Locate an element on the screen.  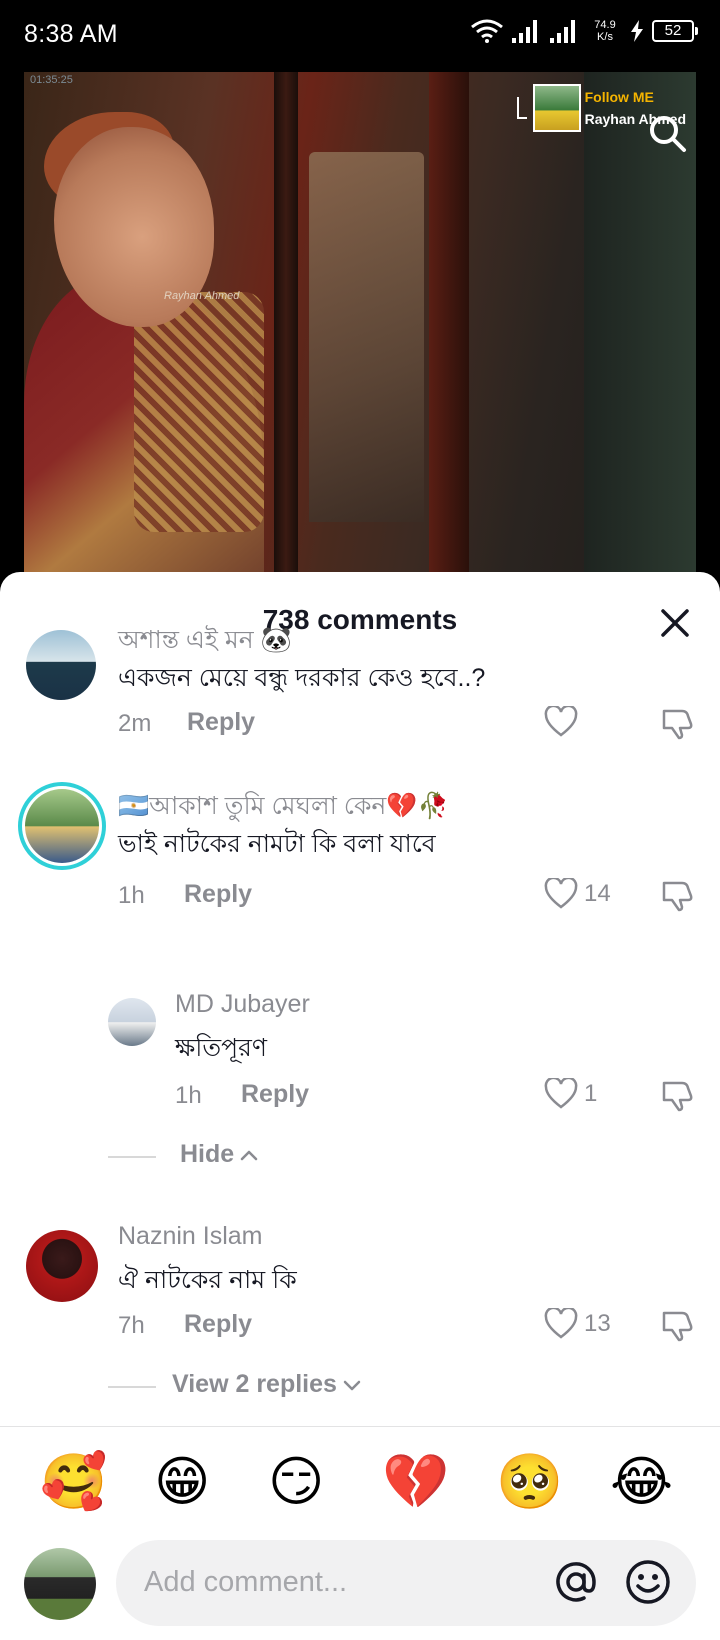
battery-indicator: 52 is located at coordinates (675, 31).